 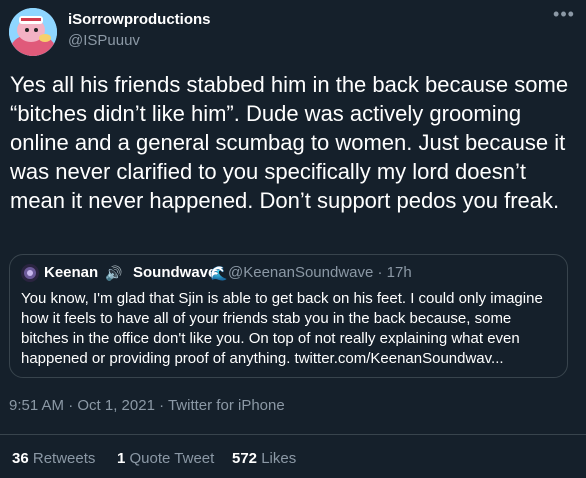 I want to click on avatar-image, so click(x=33, y=32).